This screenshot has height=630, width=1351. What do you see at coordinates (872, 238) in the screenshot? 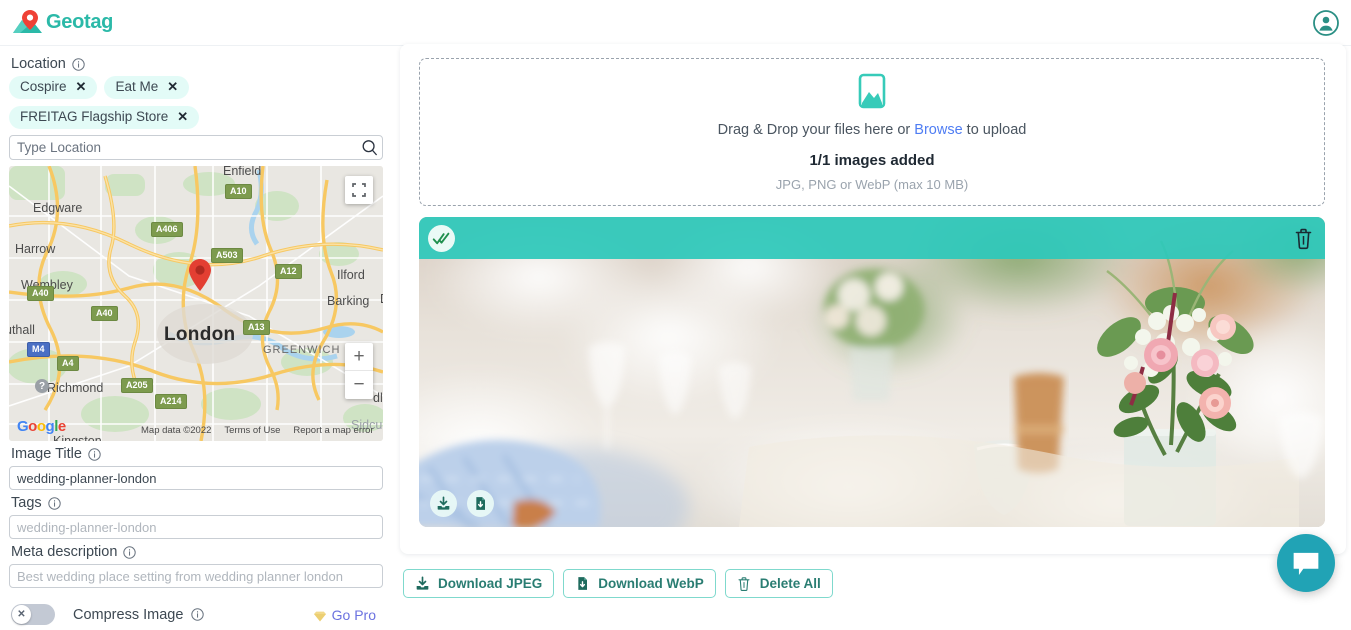
I see `image-card-topbar` at bounding box center [872, 238].